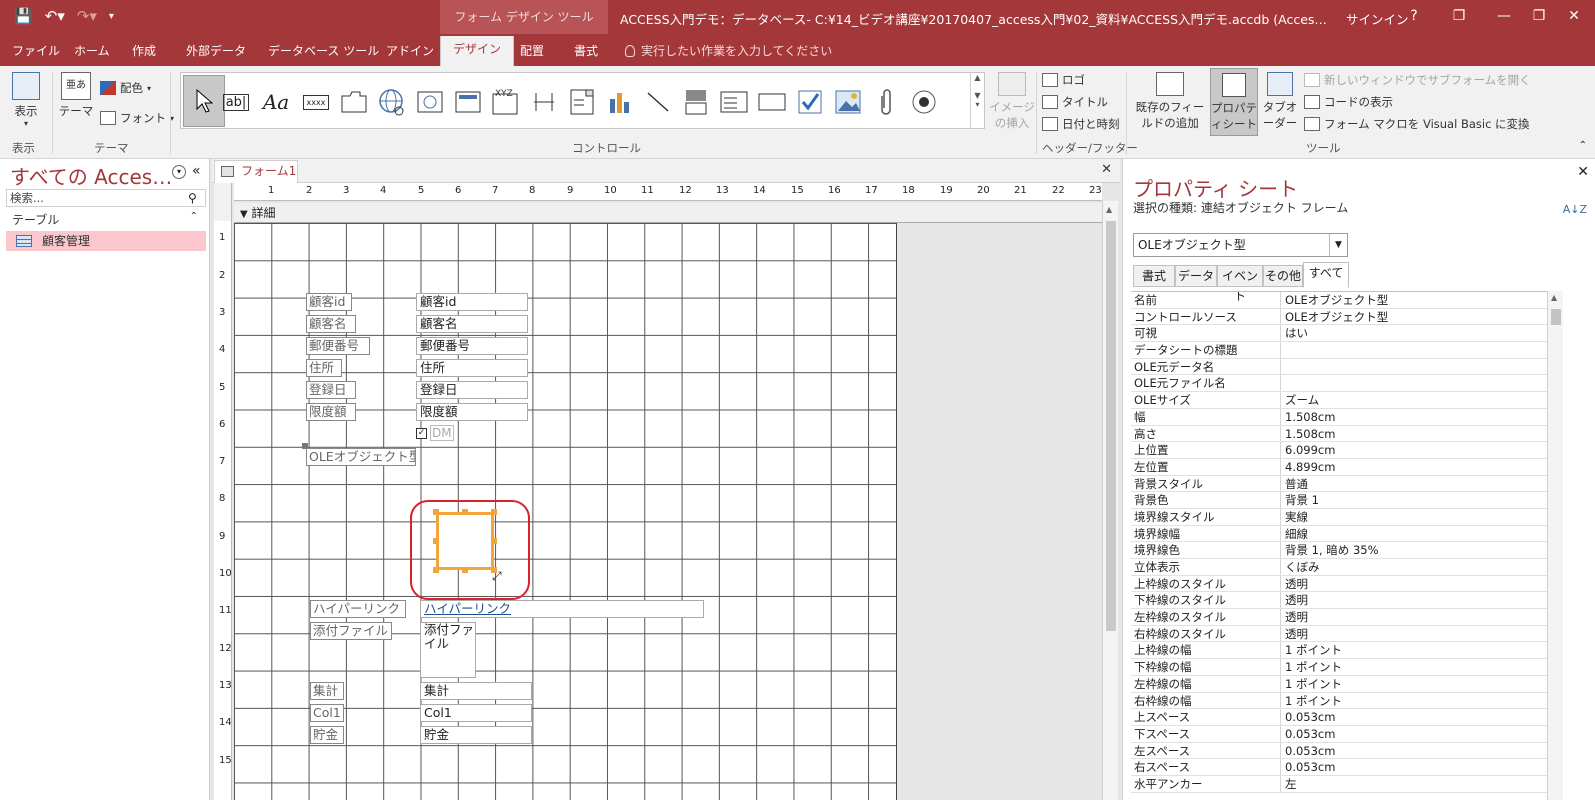  Describe the element at coordinates (55, 16) in the screenshot. I see `undo-icon: ↶▾` at that location.